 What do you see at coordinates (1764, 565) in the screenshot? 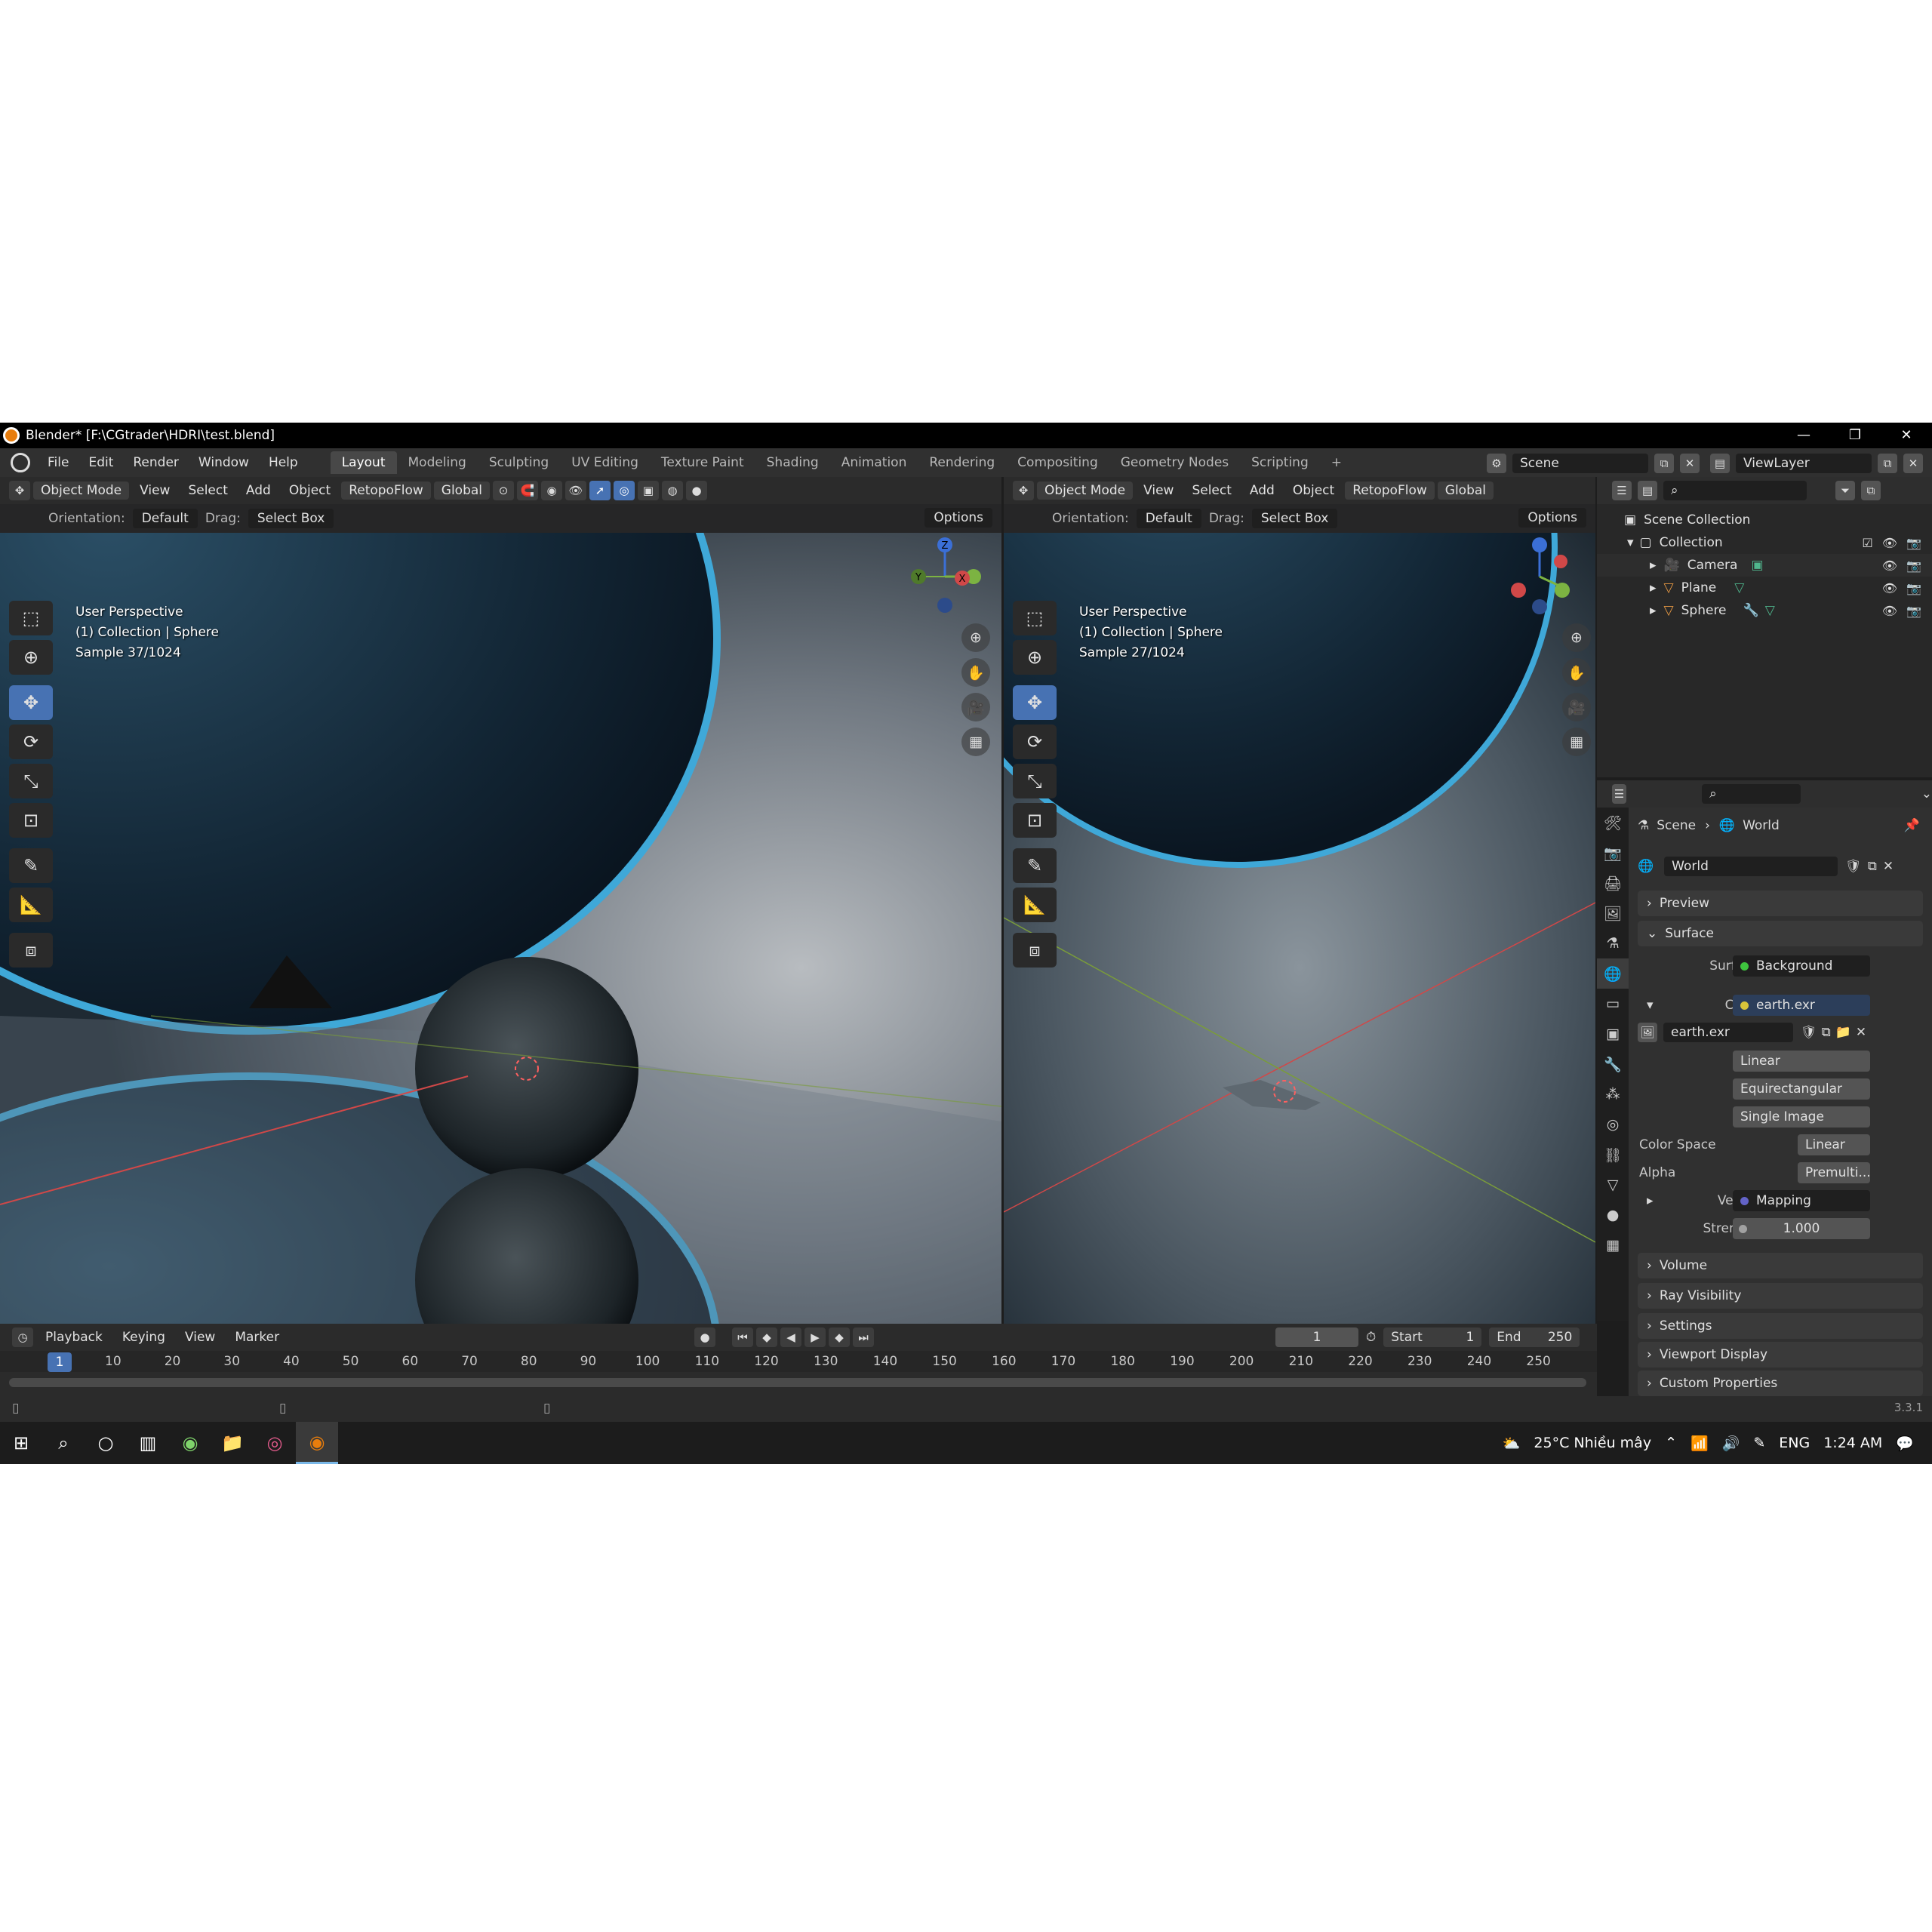
I see `outliner-item-camera: ▸ 🎥 Camera ▣ 👁 📷` at bounding box center [1764, 565].